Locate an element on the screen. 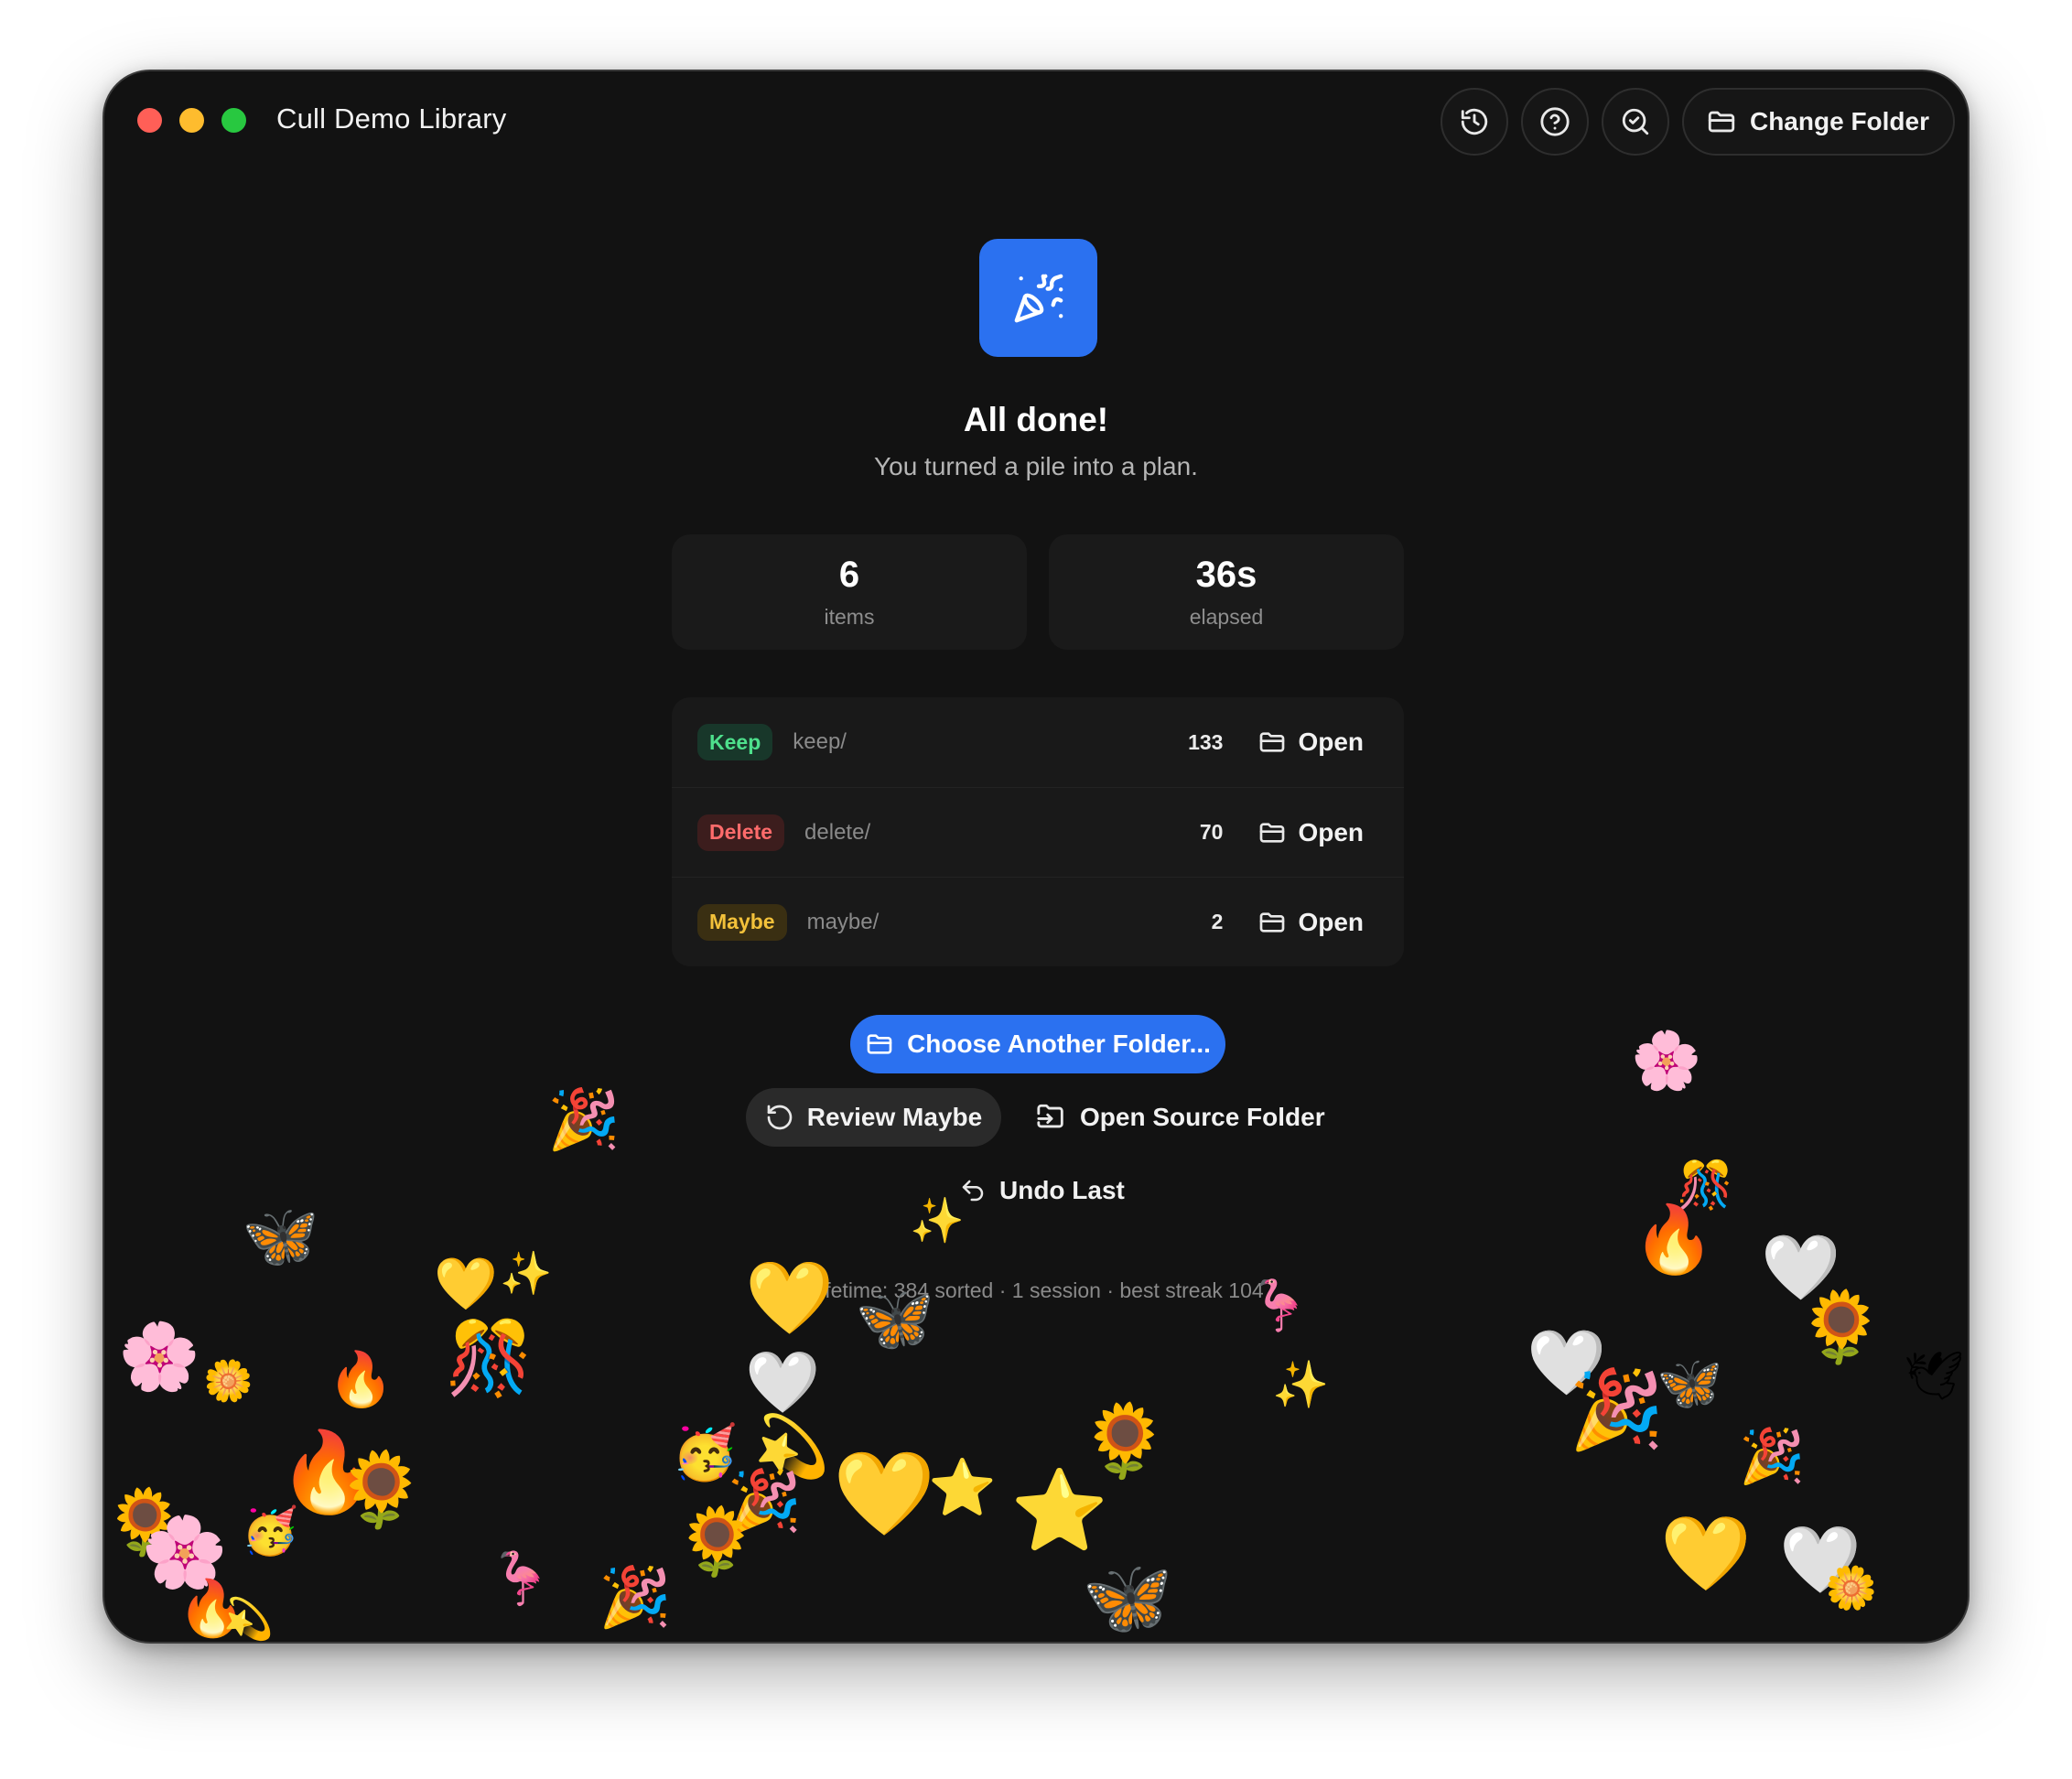 This screenshot has width=2072, height=1779. inspect-button is located at coordinates (1635, 122).